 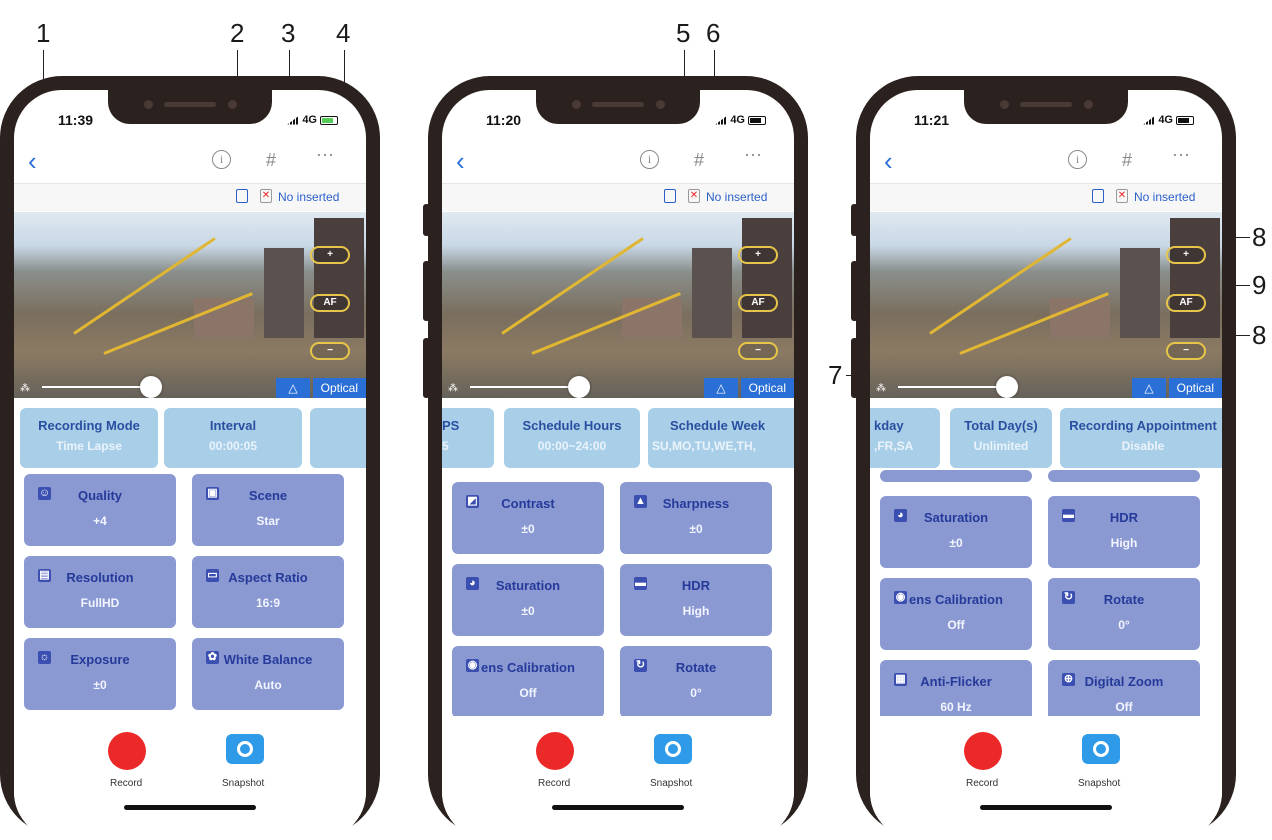 I want to click on tab-partial-fps: PS 5, so click(x=468, y=438).